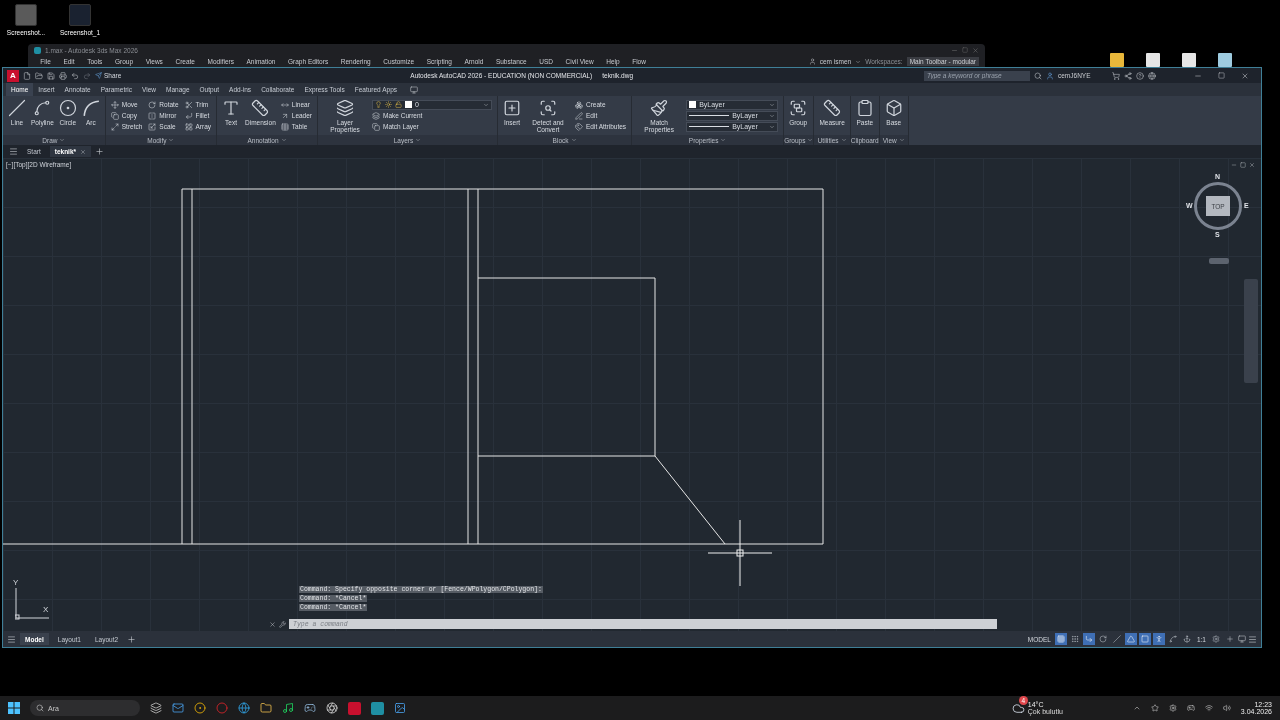 The height and width of the screenshot is (720, 1280). Describe the element at coordinates (231, 108) in the screenshot. I see `text-icon` at that location.